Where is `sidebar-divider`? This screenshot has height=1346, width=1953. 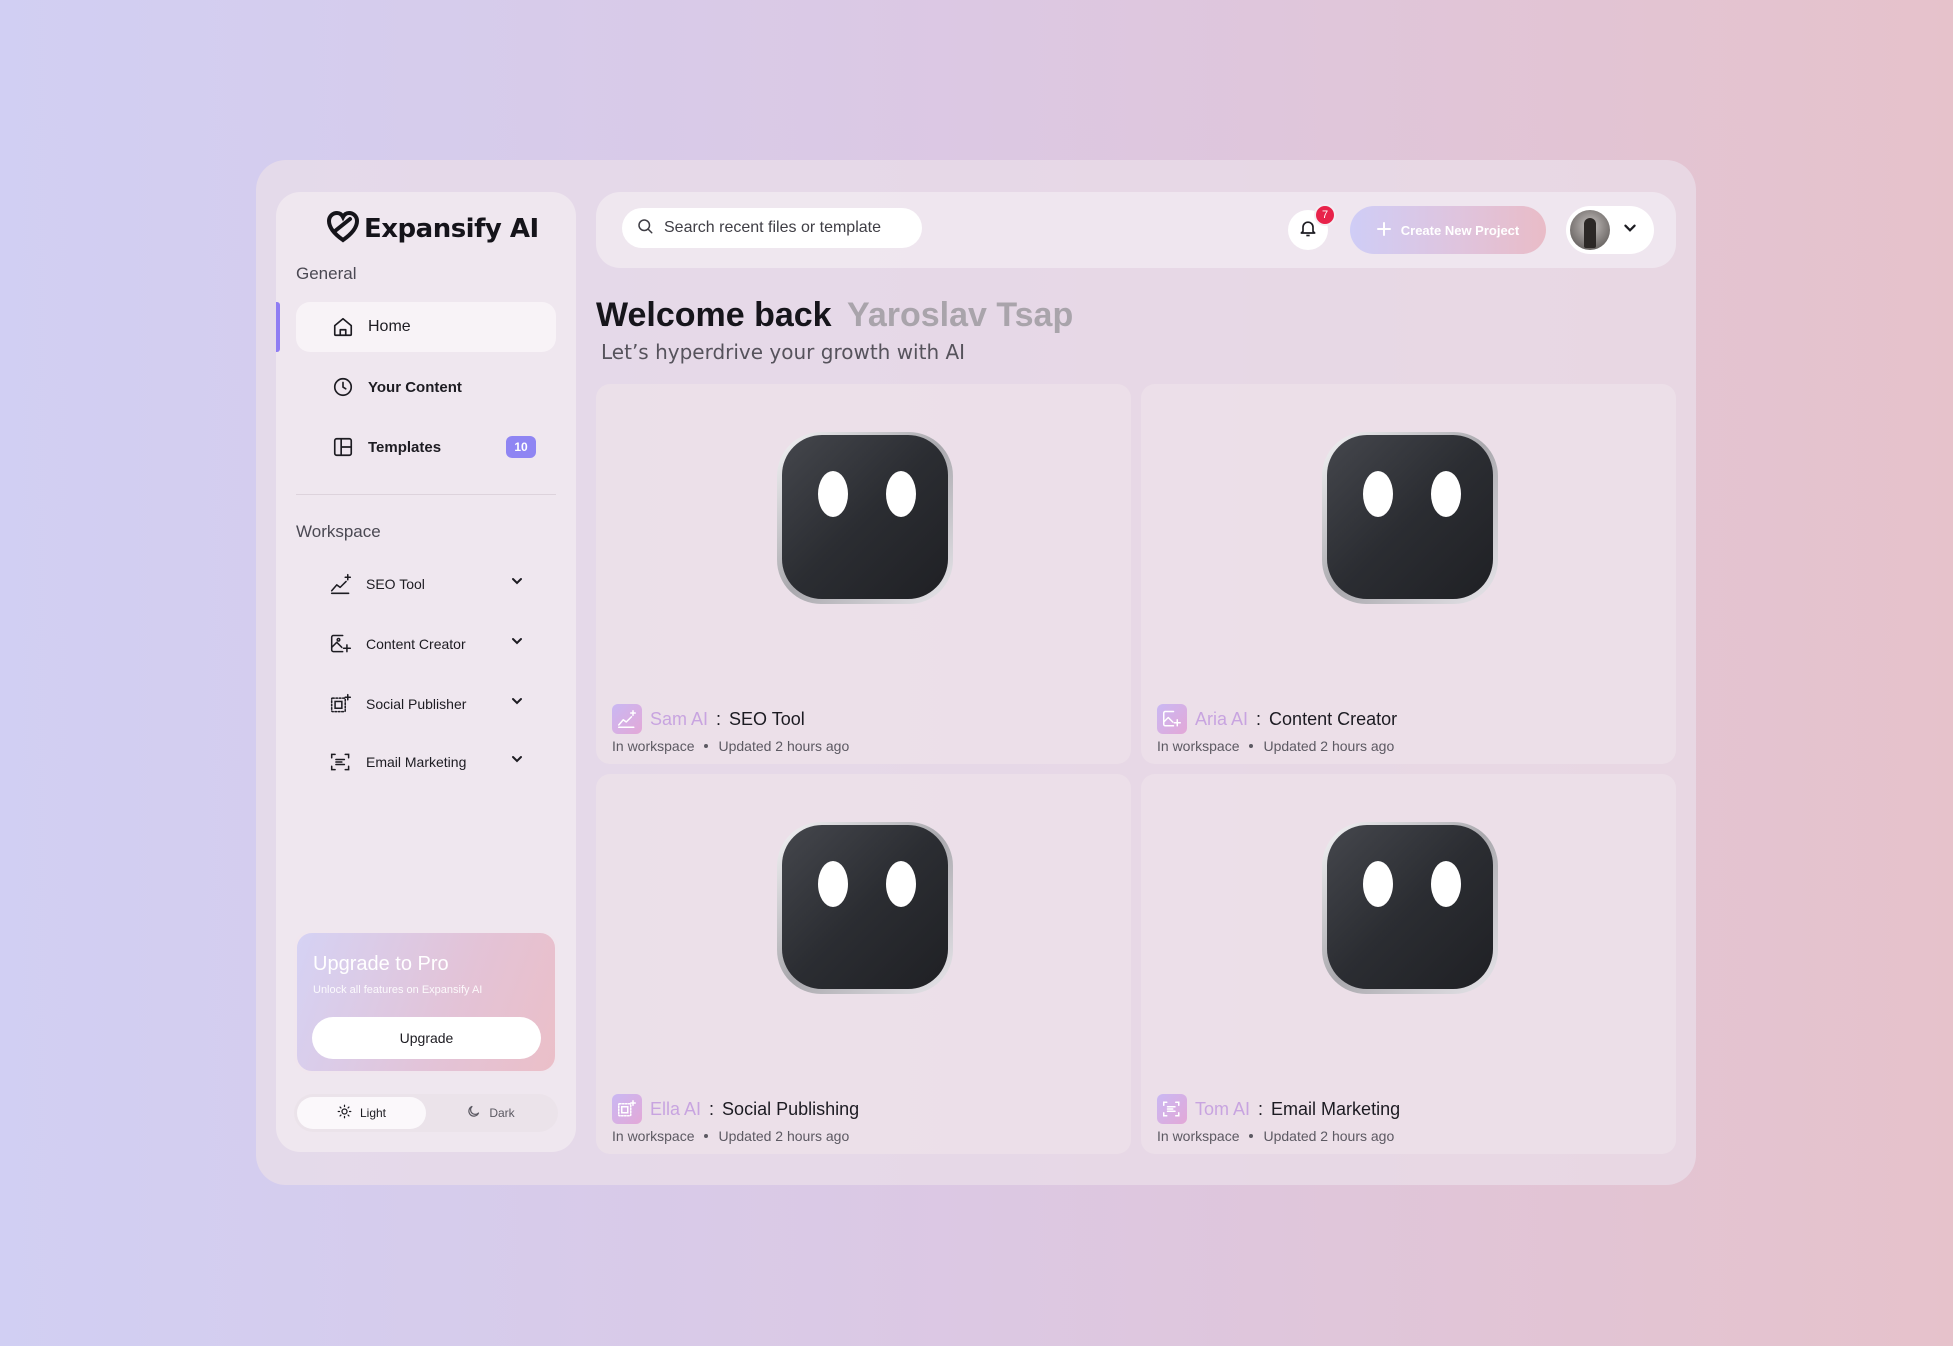
sidebar-divider is located at coordinates (426, 494).